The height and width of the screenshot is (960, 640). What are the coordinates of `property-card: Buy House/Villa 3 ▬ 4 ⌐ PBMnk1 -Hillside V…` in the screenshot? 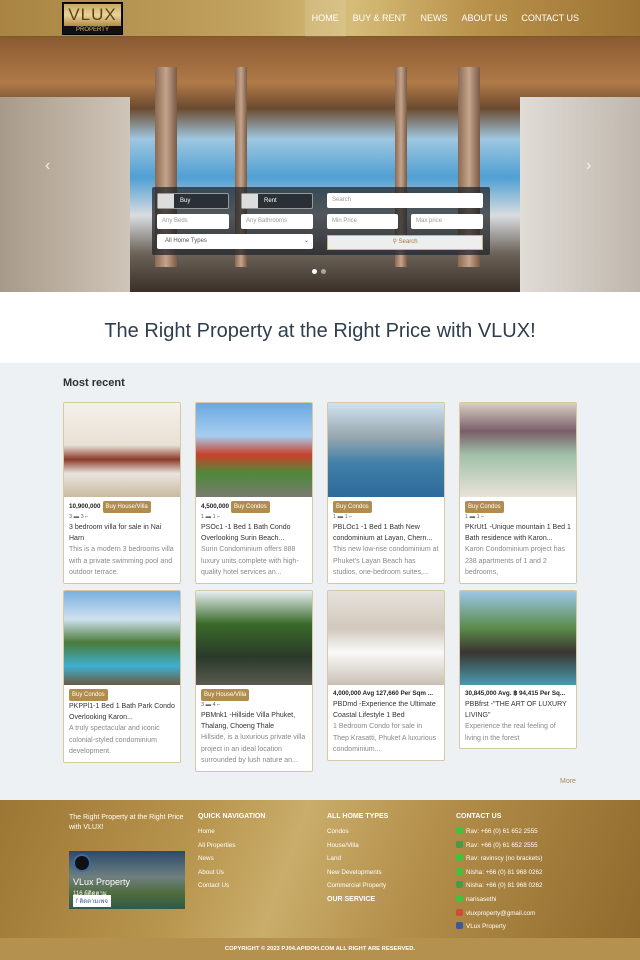 It's located at (254, 681).